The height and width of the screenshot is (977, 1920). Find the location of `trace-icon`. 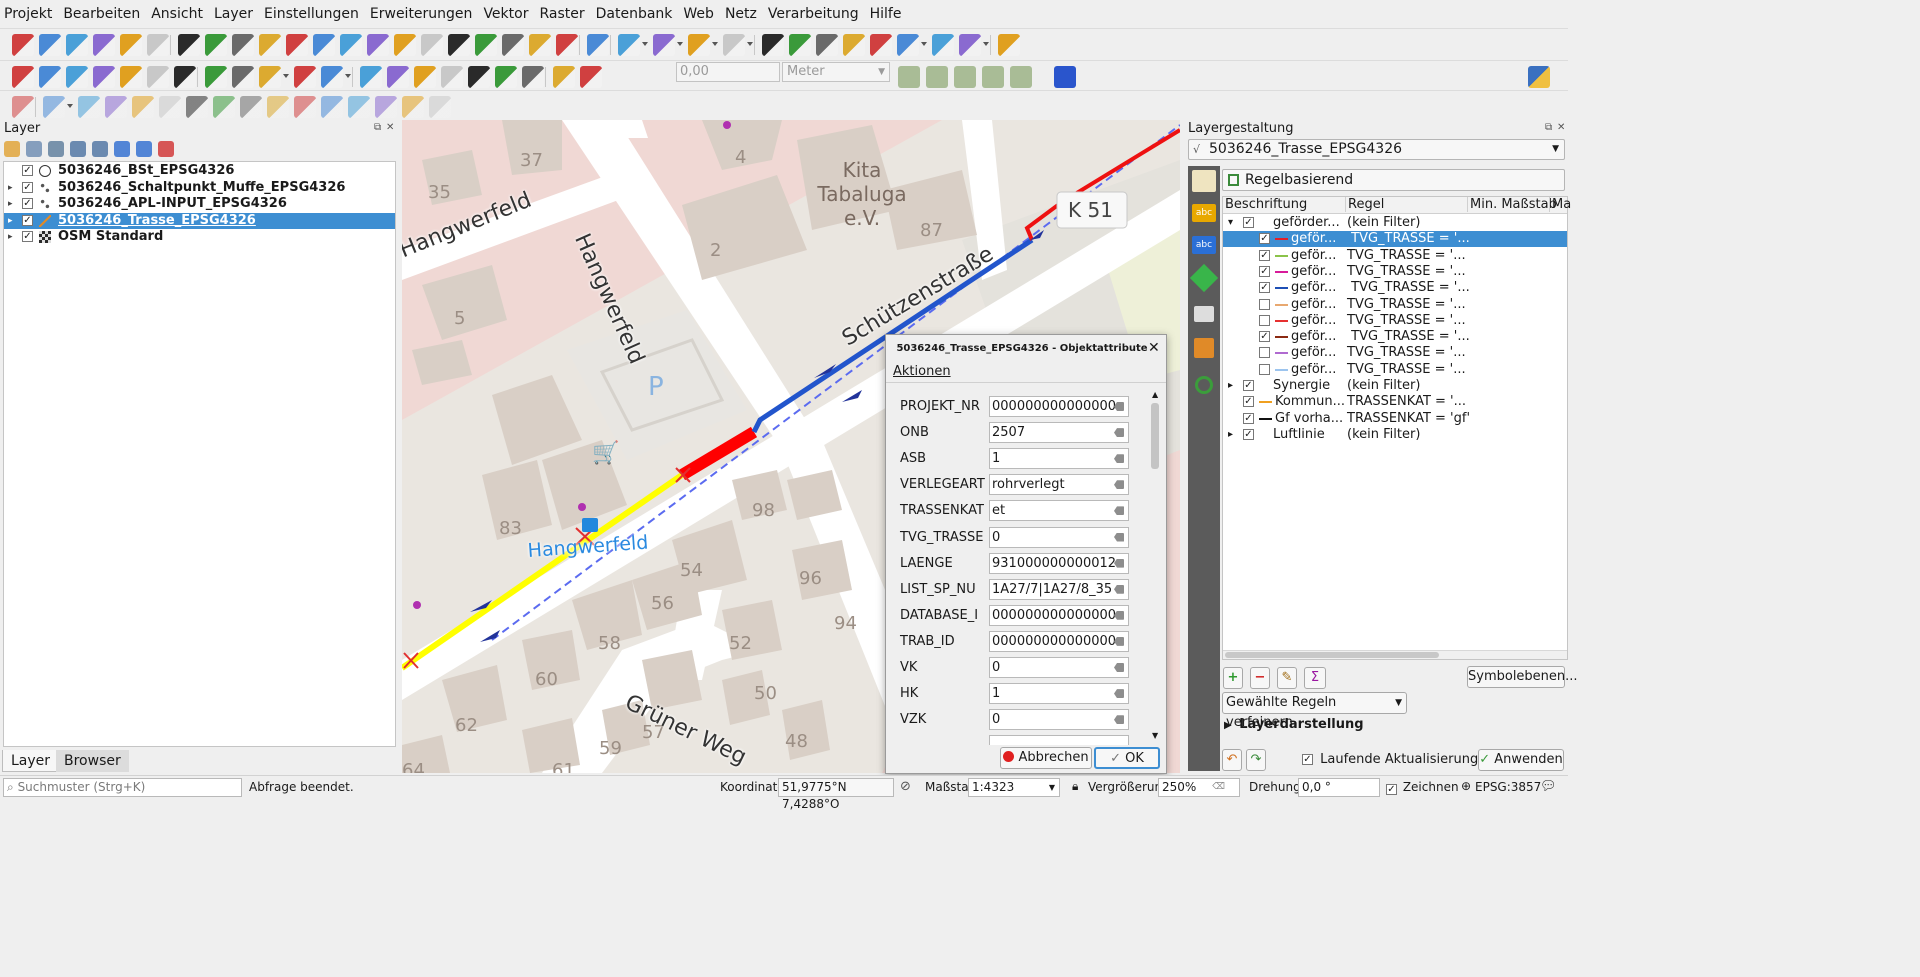

trace-icon is located at coordinates (1021, 77).